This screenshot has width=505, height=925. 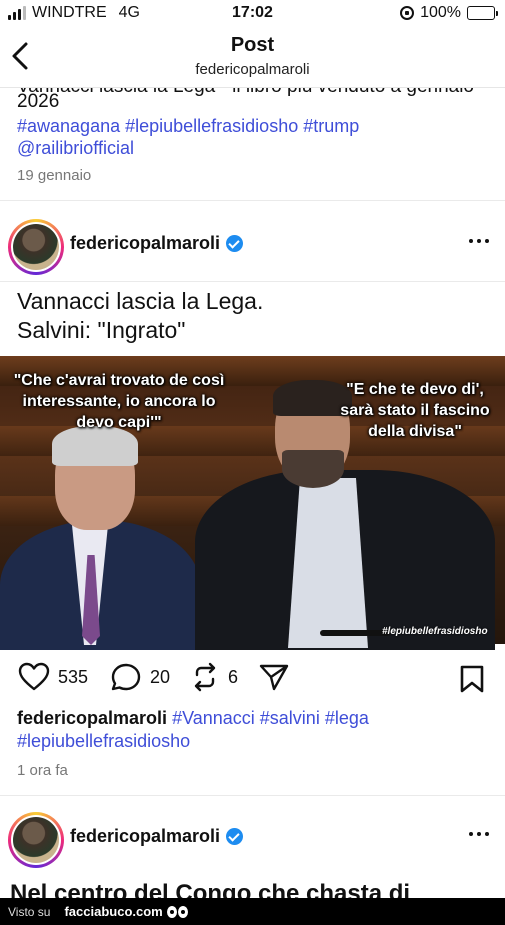 I want to click on footer-site: facciabuco.com, so click(x=113, y=911).